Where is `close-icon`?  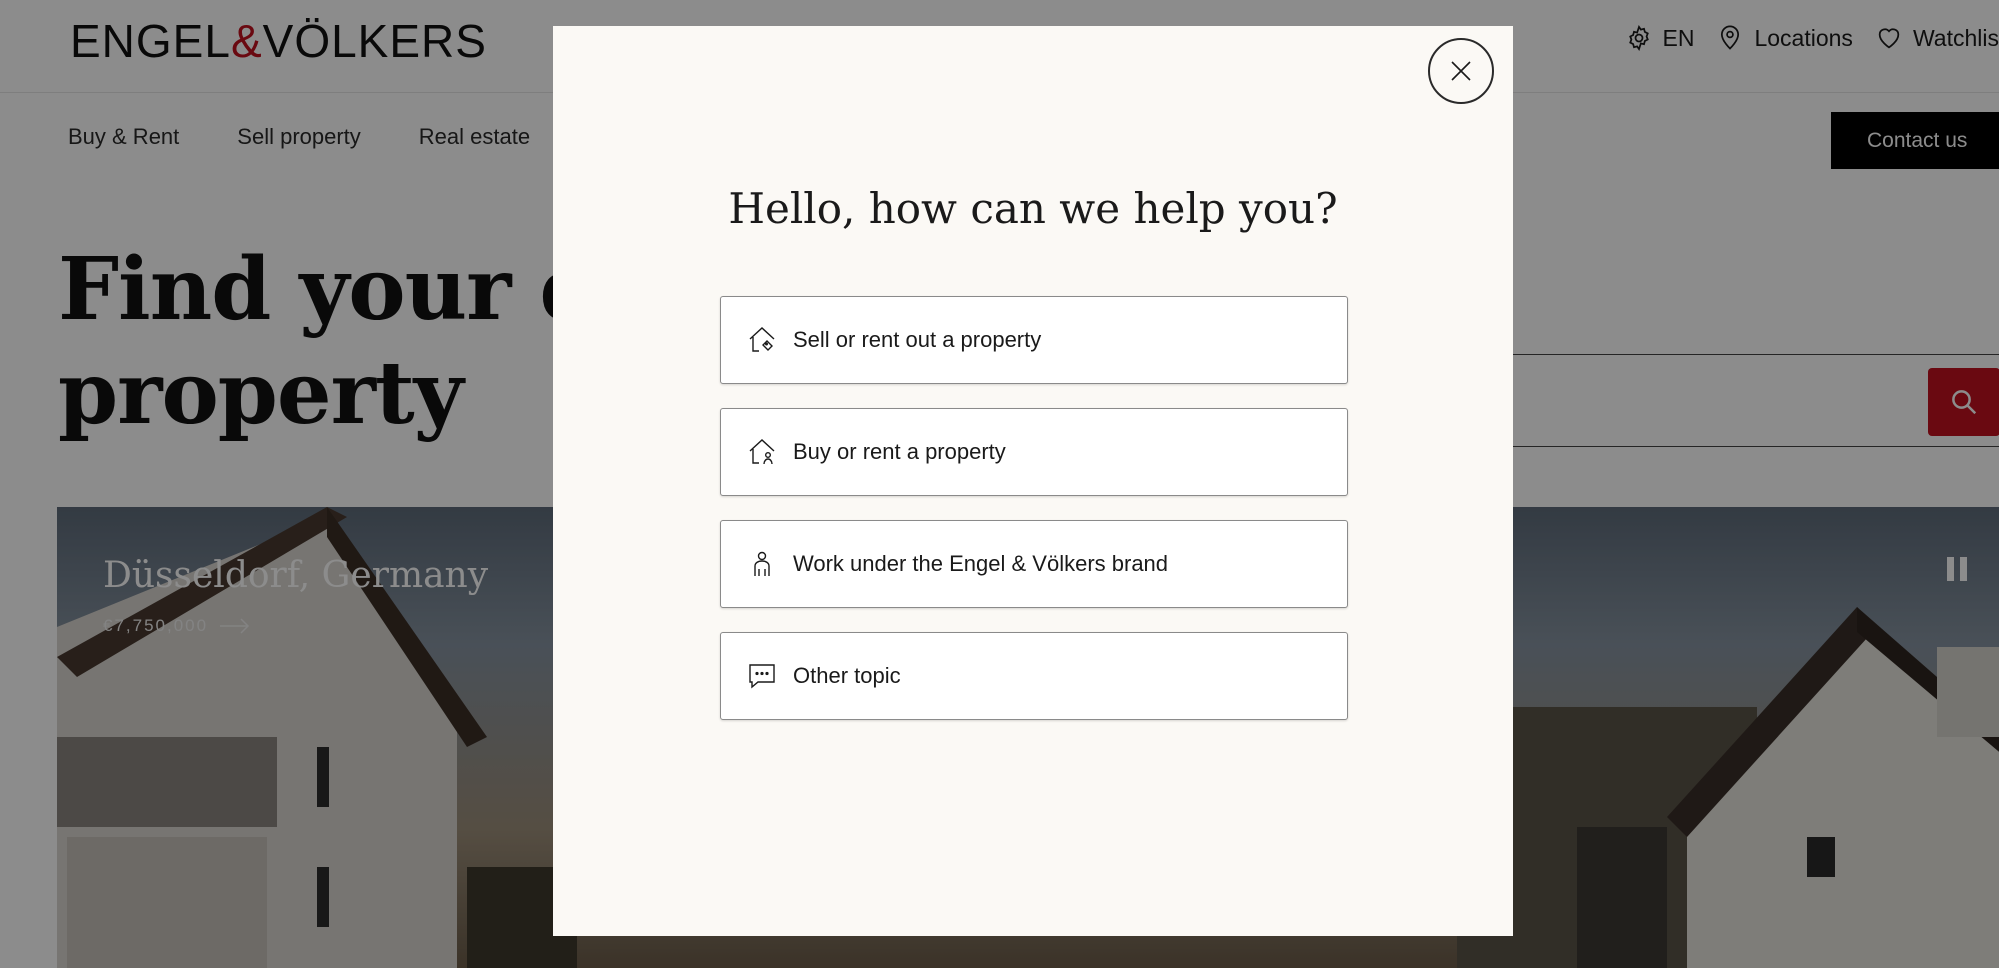
close-icon is located at coordinates (1461, 71).